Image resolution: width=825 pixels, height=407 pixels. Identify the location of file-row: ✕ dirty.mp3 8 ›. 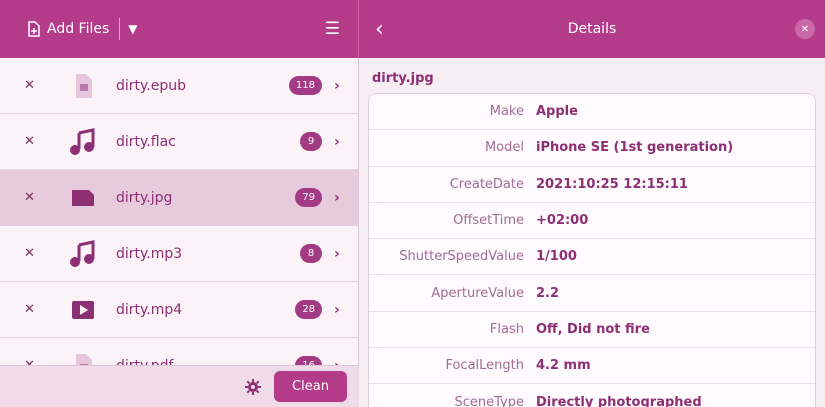
(179, 254).